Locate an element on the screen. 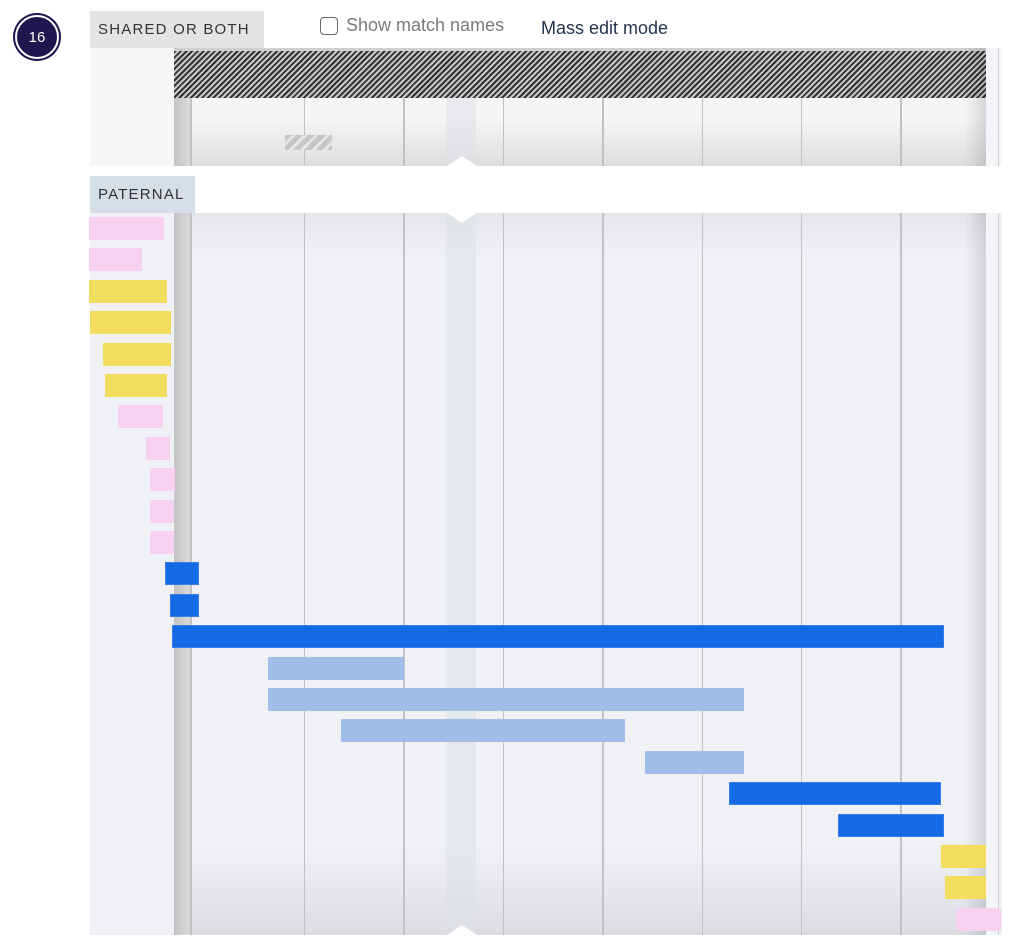 The image size is (1024, 947). paternal-label: PATERNAL is located at coordinates (142, 194).